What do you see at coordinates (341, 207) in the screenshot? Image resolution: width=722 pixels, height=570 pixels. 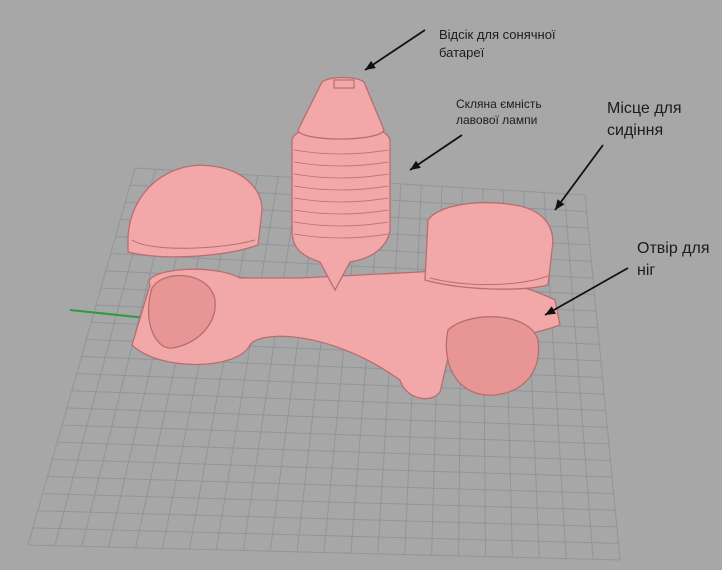 I see `lamp-glass` at bounding box center [341, 207].